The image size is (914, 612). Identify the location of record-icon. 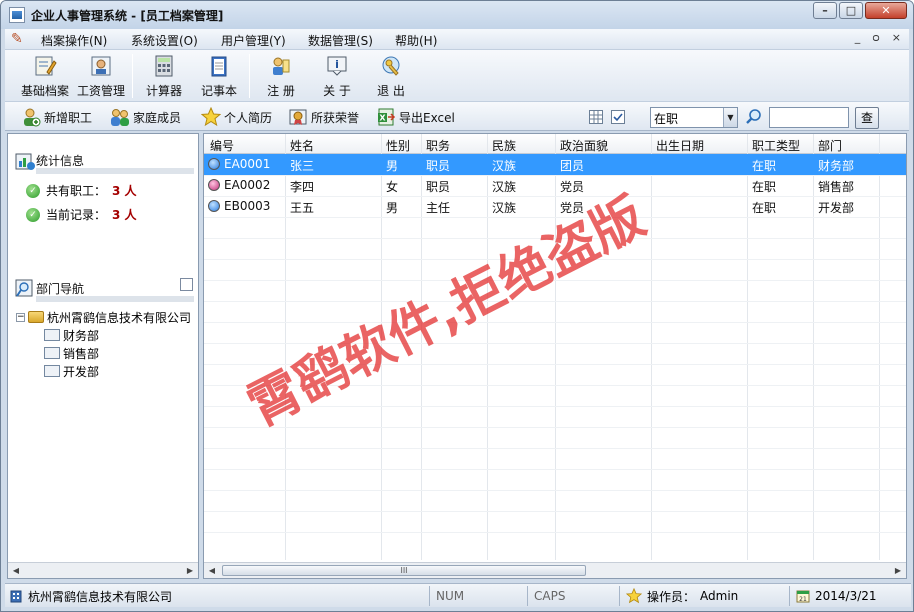
(46, 66).